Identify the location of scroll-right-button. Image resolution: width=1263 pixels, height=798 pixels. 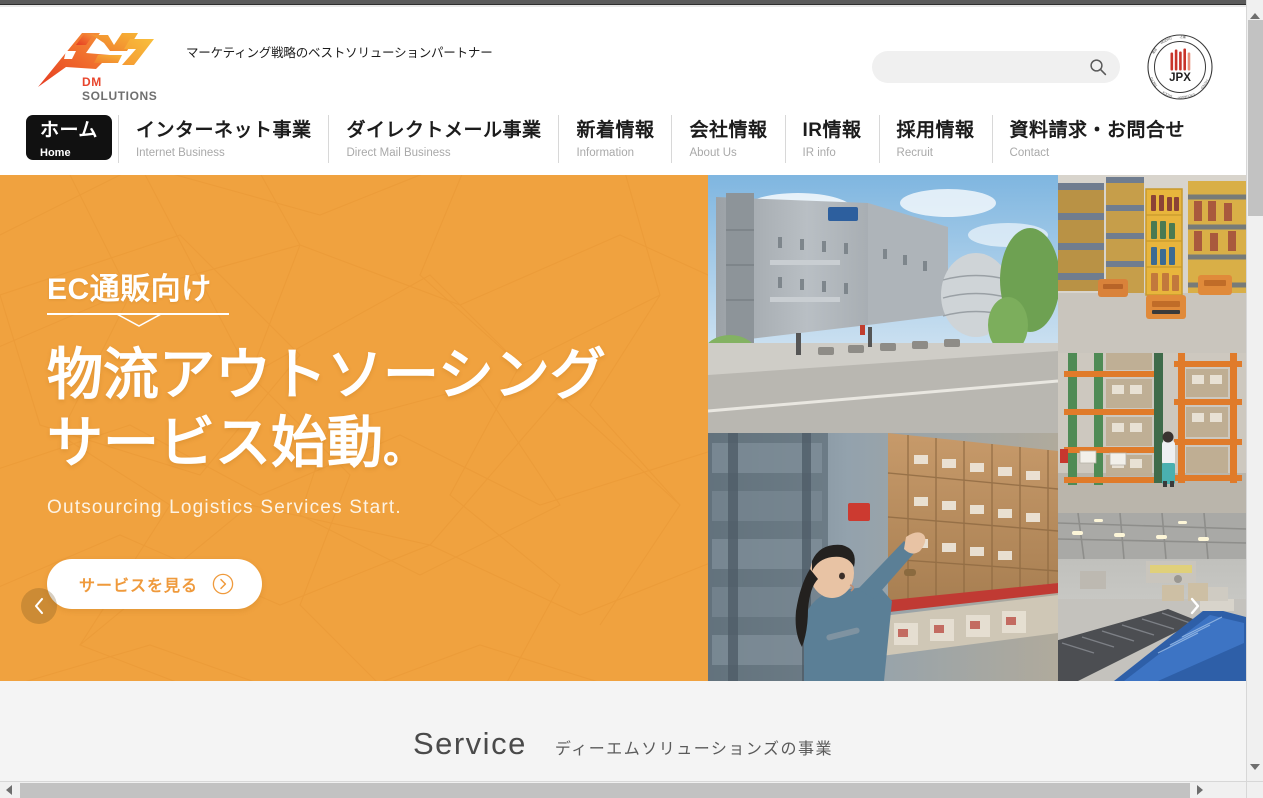
(1199, 790).